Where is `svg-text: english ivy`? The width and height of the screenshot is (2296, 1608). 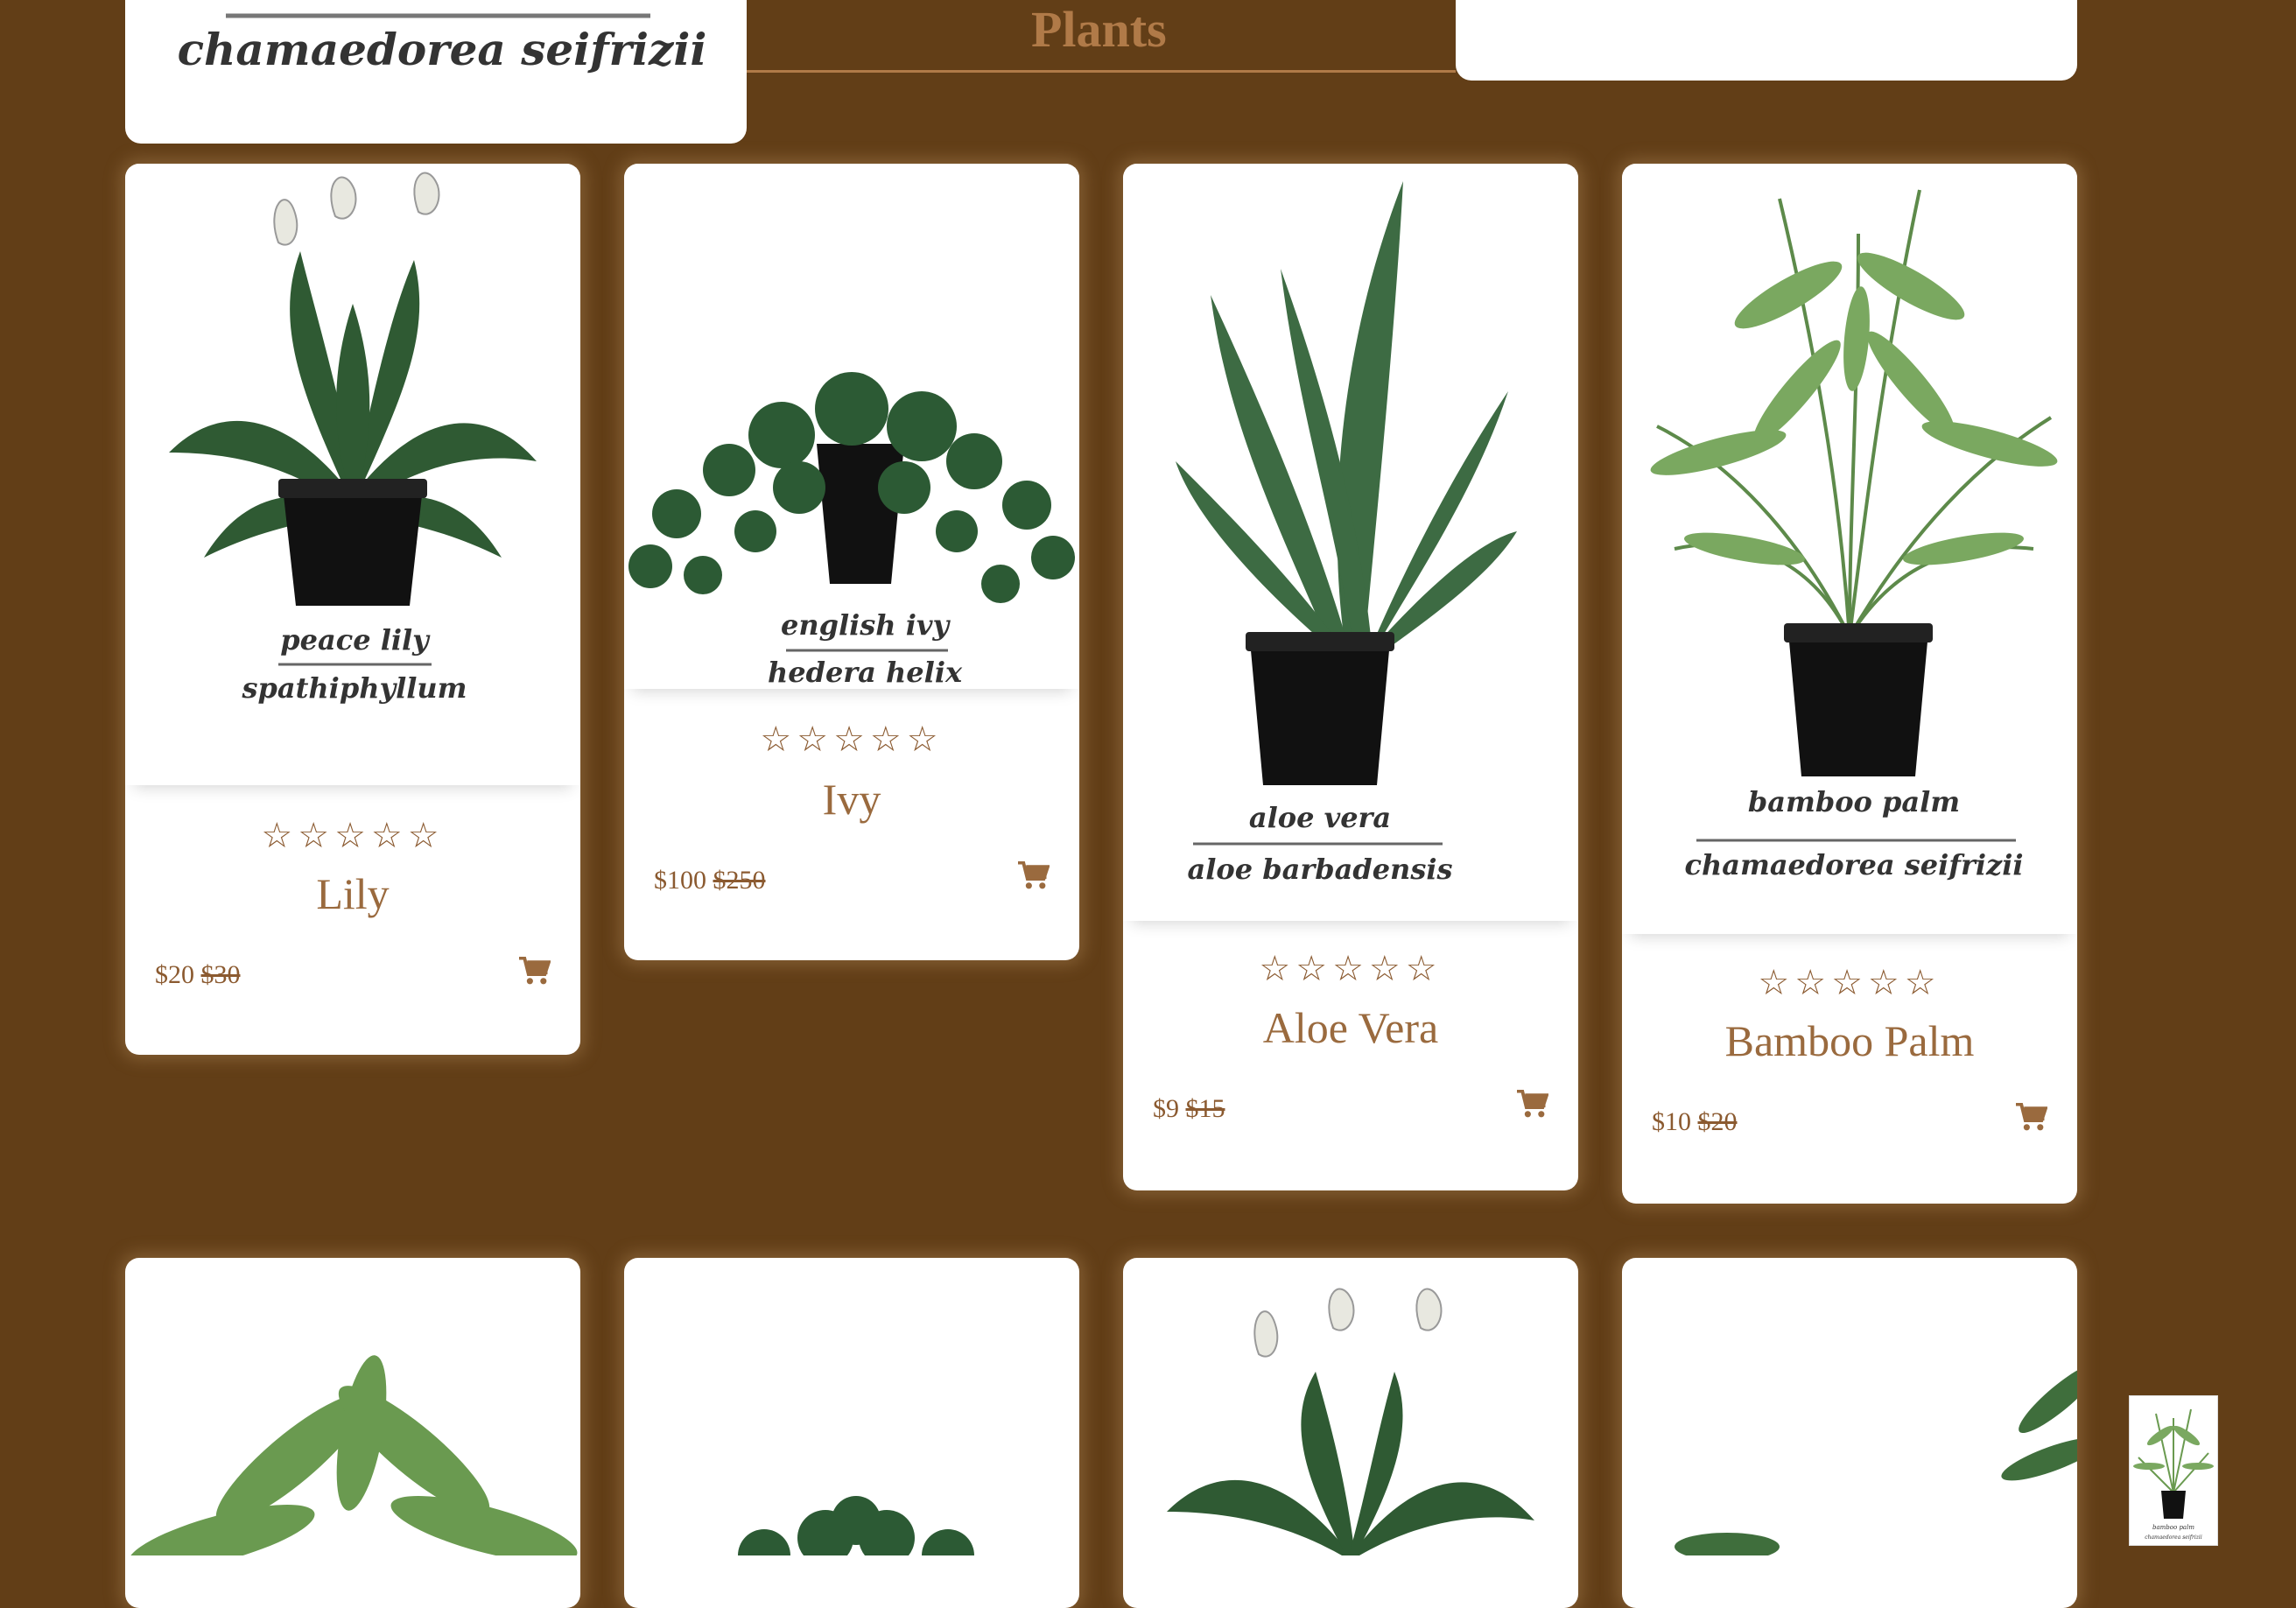
svg-text: english ivy is located at coordinates (866, 625).